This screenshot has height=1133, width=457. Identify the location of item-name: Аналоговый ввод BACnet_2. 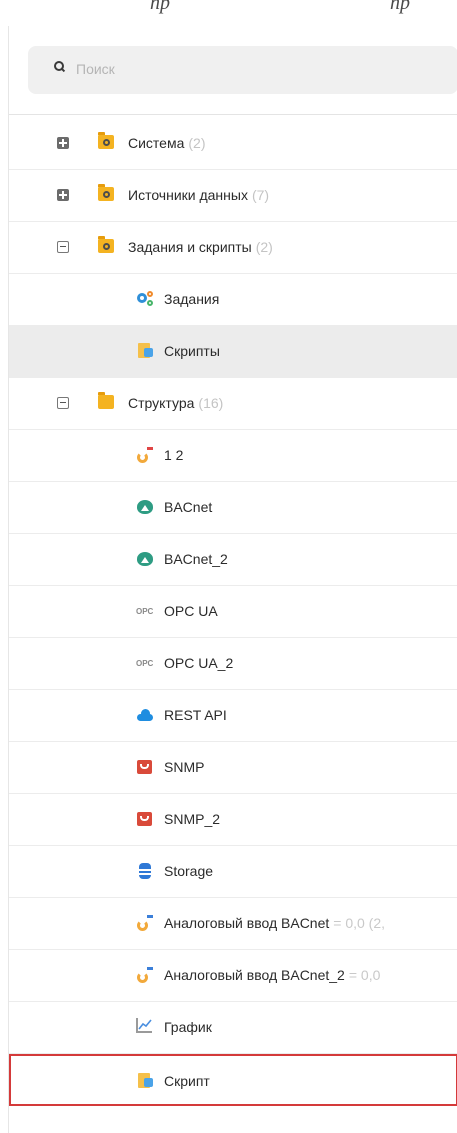
(254, 975).